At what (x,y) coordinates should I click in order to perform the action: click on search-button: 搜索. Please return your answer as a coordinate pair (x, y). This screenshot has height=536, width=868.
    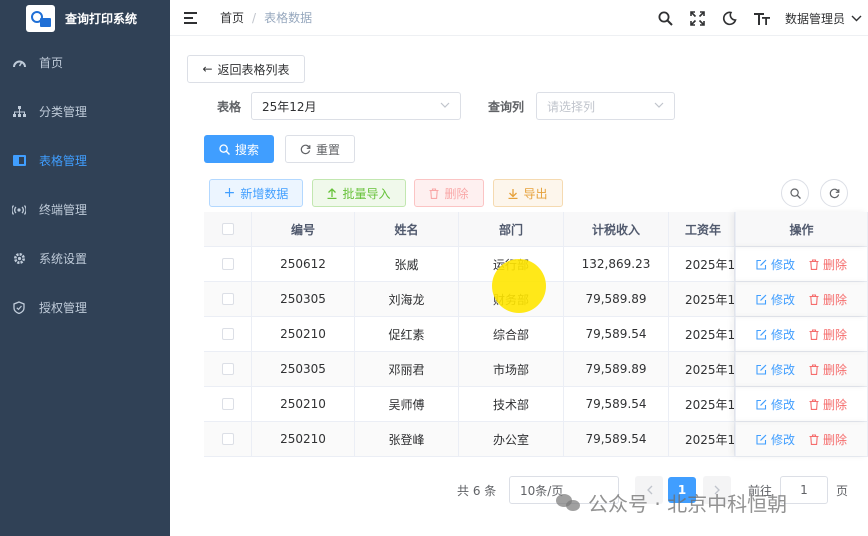
    Looking at the image, I should click on (239, 149).